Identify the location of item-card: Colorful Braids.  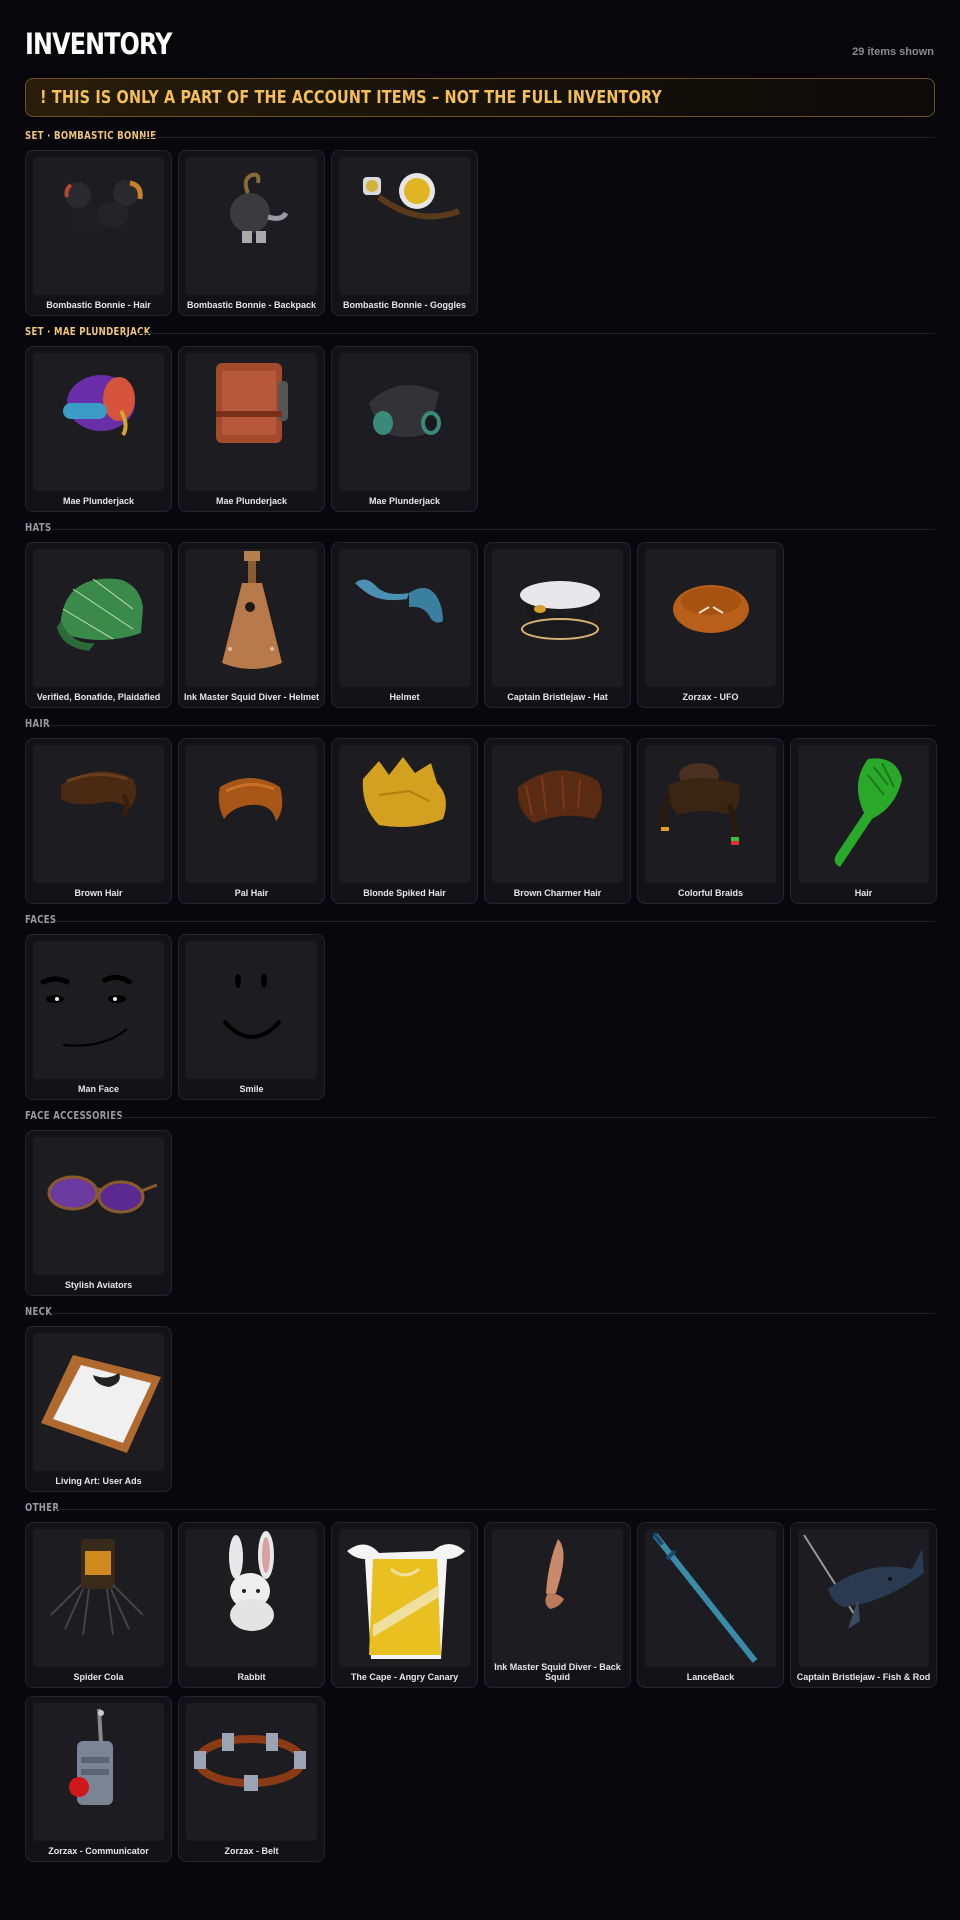
(710, 821).